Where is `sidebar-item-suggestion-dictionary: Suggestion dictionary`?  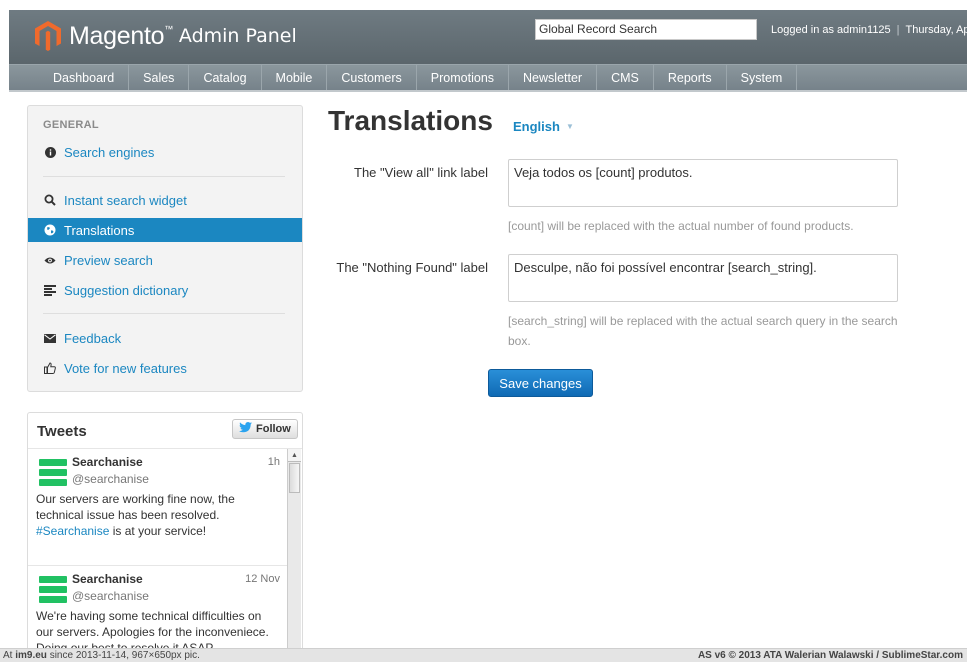
sidebar-item-suggestion-dictionary: Suggestion dictionary is located at coordinates (165, 290).